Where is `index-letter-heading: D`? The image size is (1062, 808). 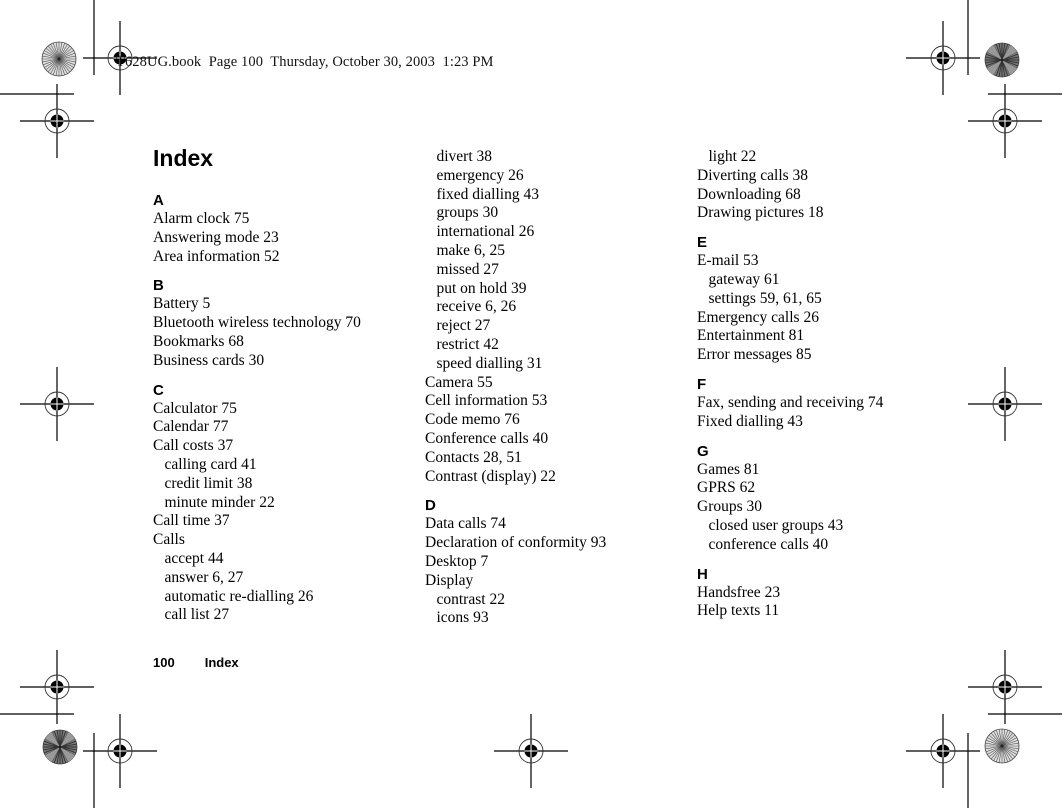
index-letter-heading: D is located at coordinates (430, 506).